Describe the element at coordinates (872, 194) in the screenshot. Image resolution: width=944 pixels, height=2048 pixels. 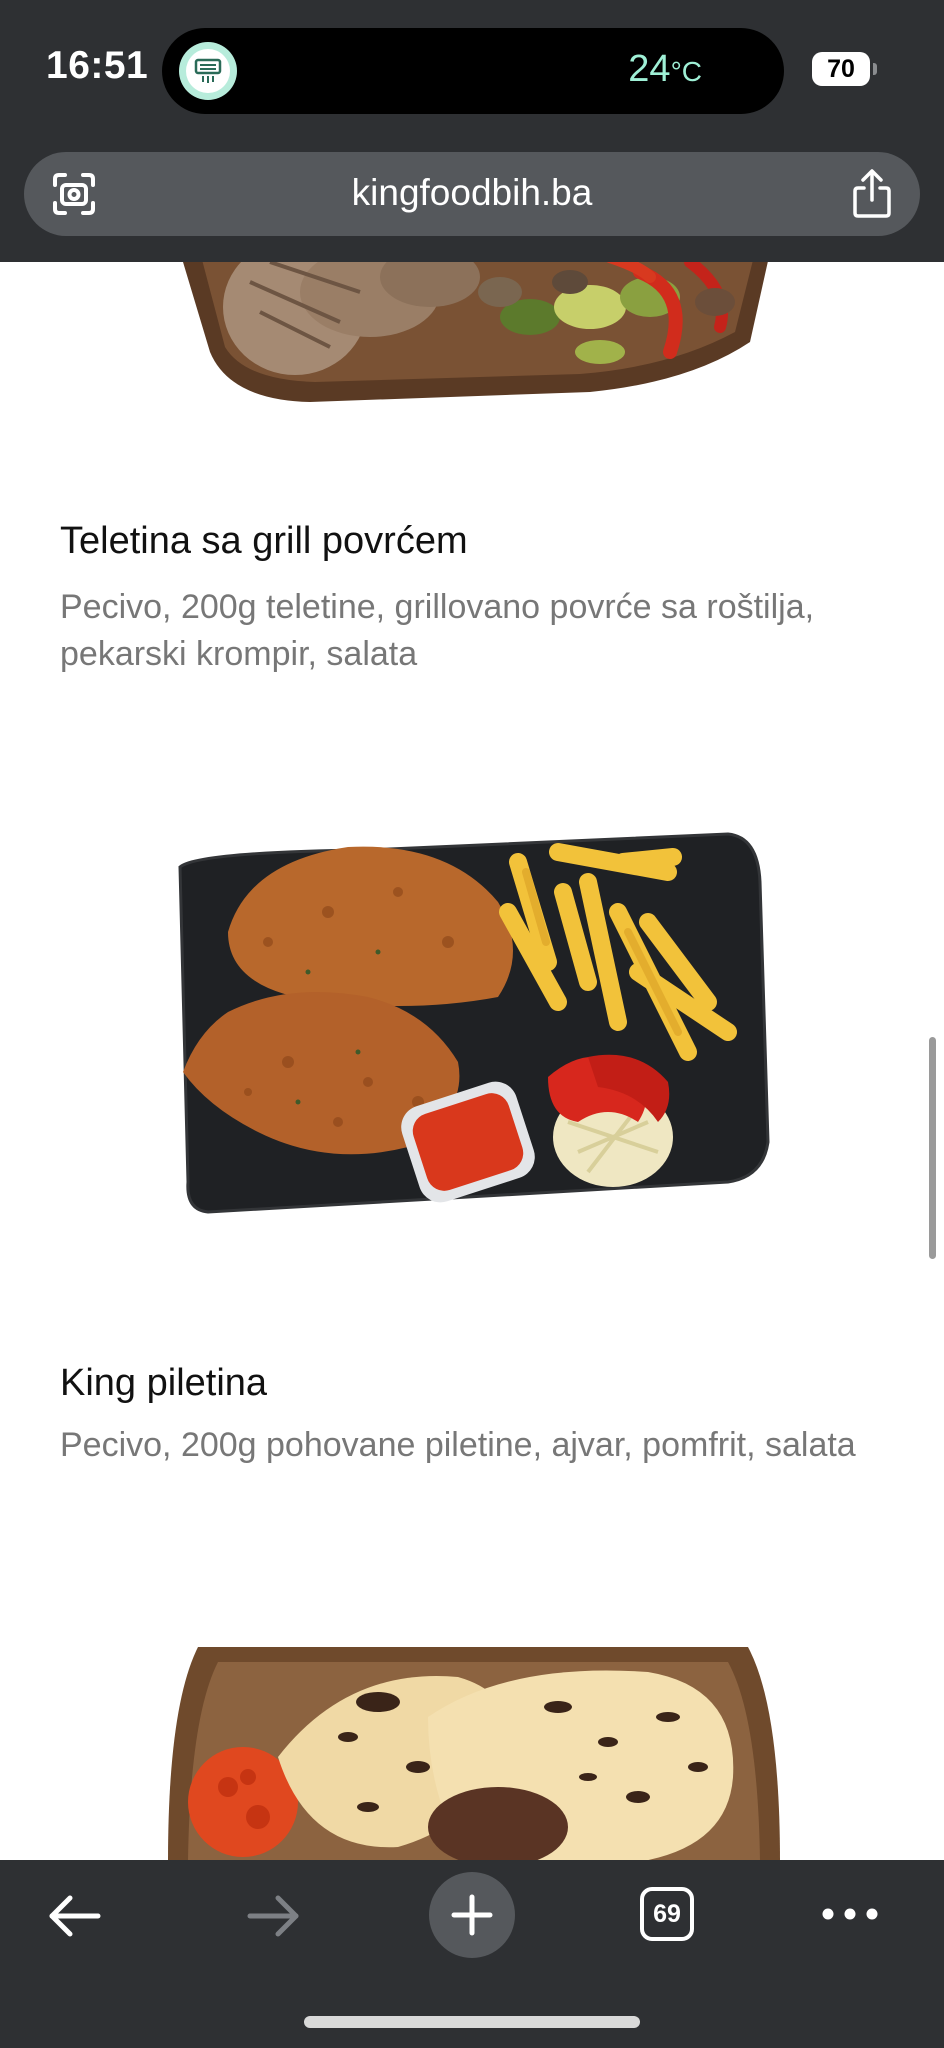
I see `share-icon` at that location.